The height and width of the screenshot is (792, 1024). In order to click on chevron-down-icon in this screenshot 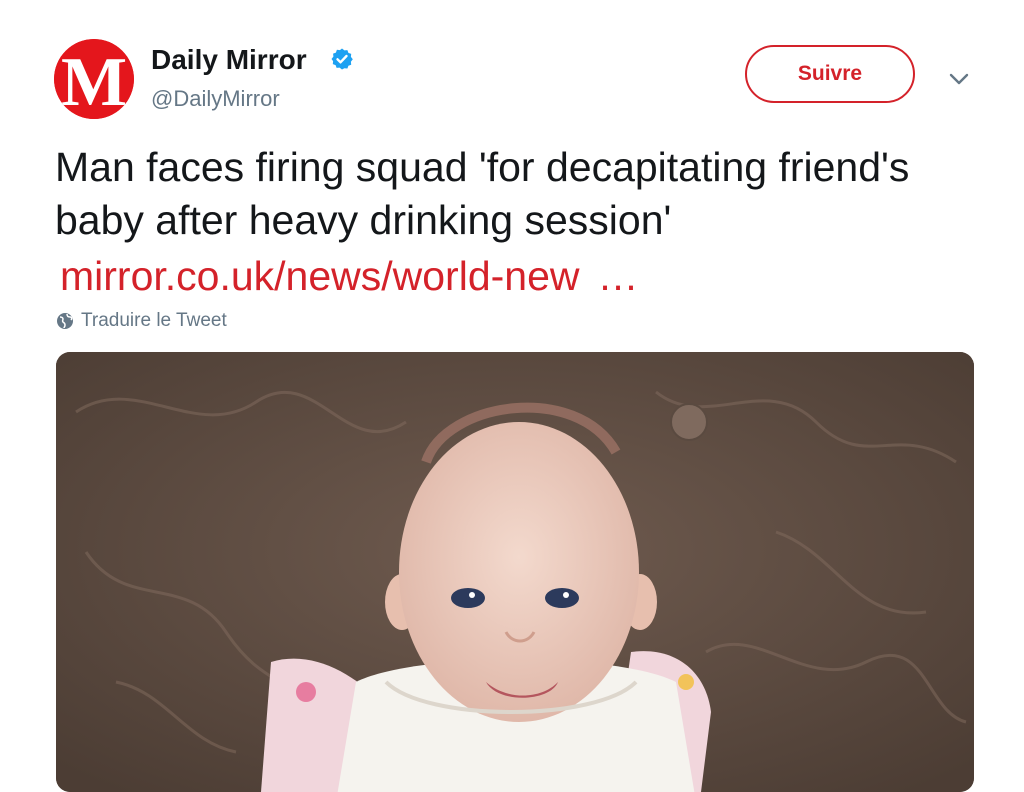, I will do `click(959, 79)`.